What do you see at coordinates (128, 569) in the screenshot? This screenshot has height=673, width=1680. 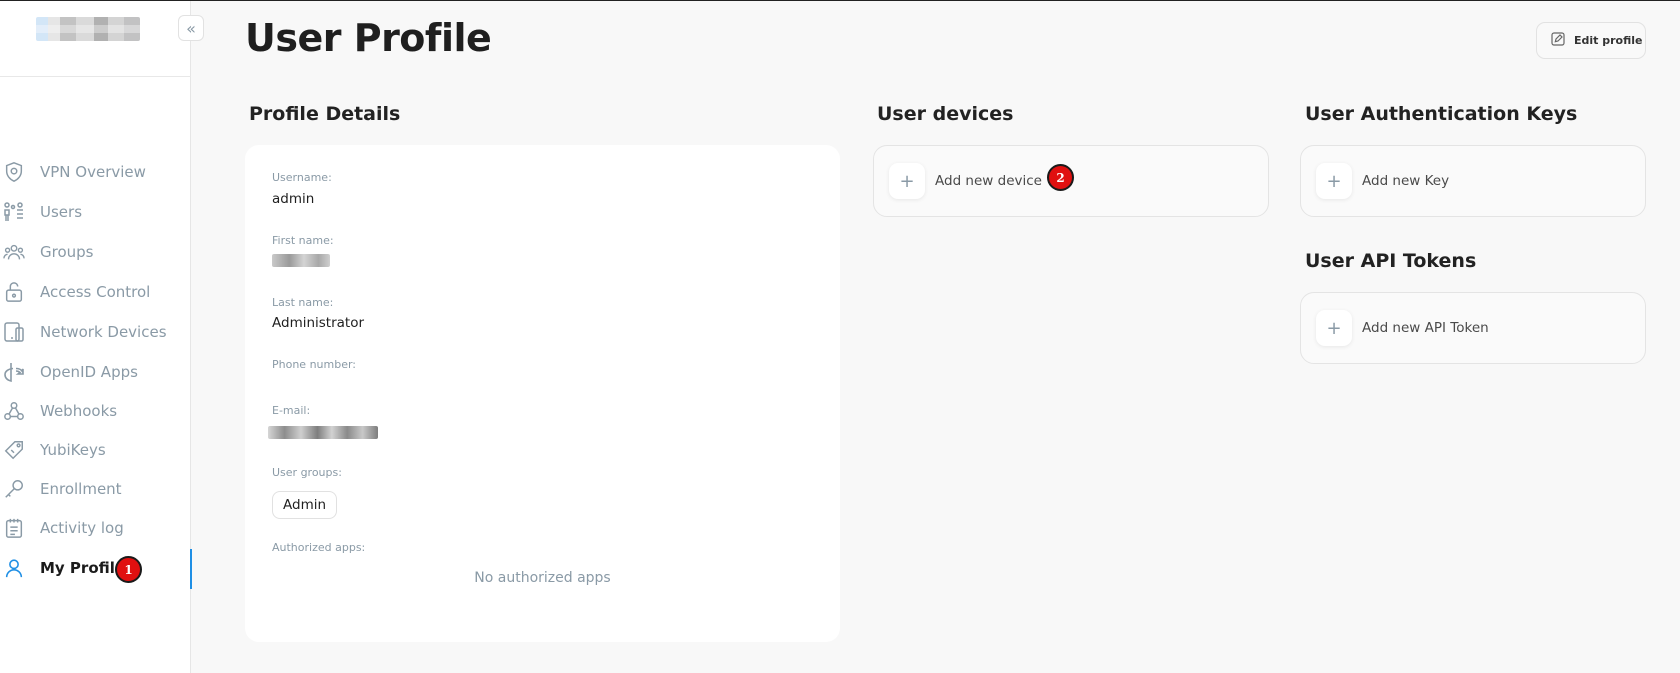 I see `annotation-badge-1: 1` at bounding box center [128, 569].